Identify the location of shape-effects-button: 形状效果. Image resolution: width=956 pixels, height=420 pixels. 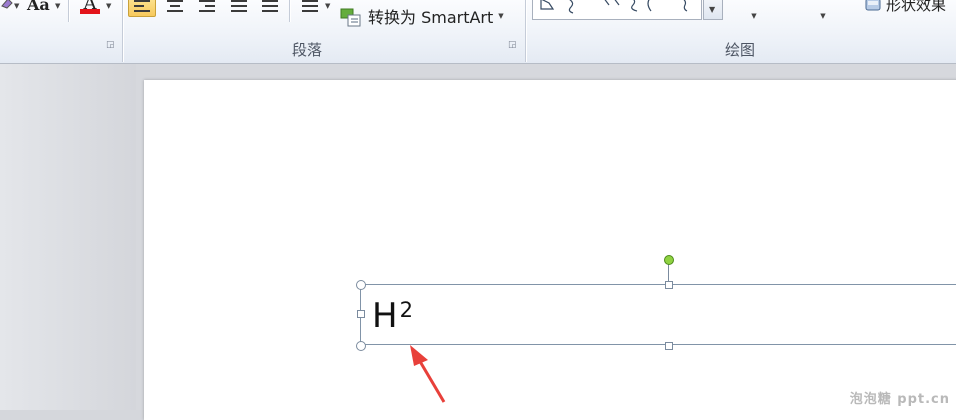
(905, 7).